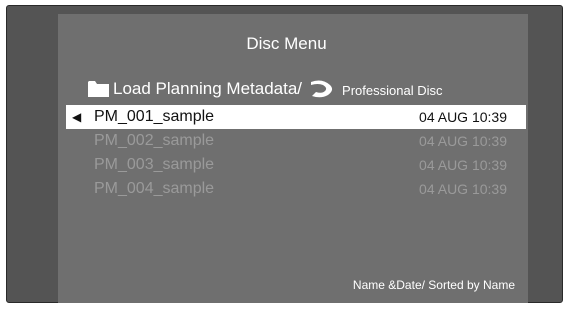 This screenshot has width=573, height=311. What do you see at coordinates (154, 164) in the screenshot?
I see `file-name: PM_003_sample` at bounding box center [154, 164].